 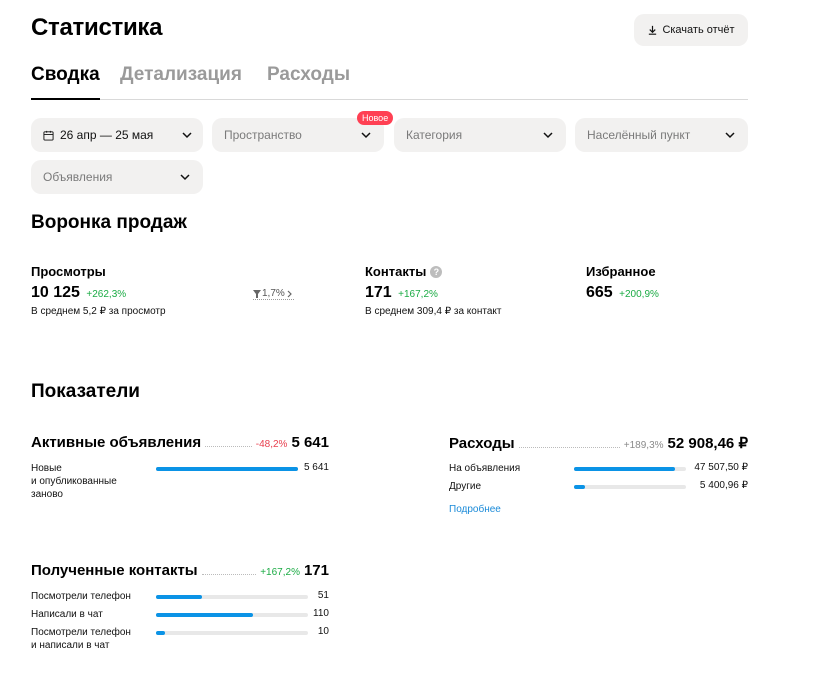 What do you see at coordinates (81, 596) in the screenshot?
I see `row-label: Посмотрели телефон` at bounding box center [81, 596].